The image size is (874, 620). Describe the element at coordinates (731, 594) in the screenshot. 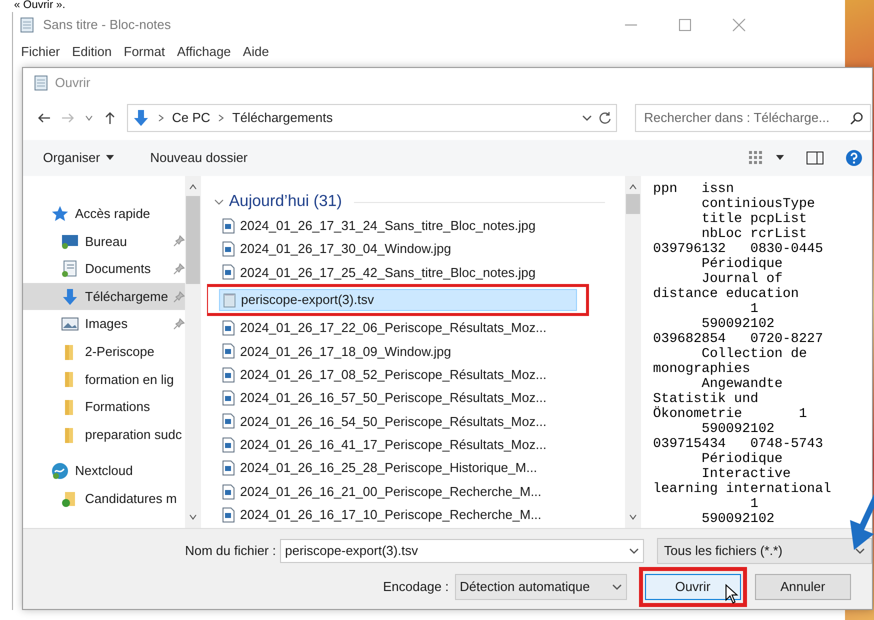

I see `cursor-icon` at that location.